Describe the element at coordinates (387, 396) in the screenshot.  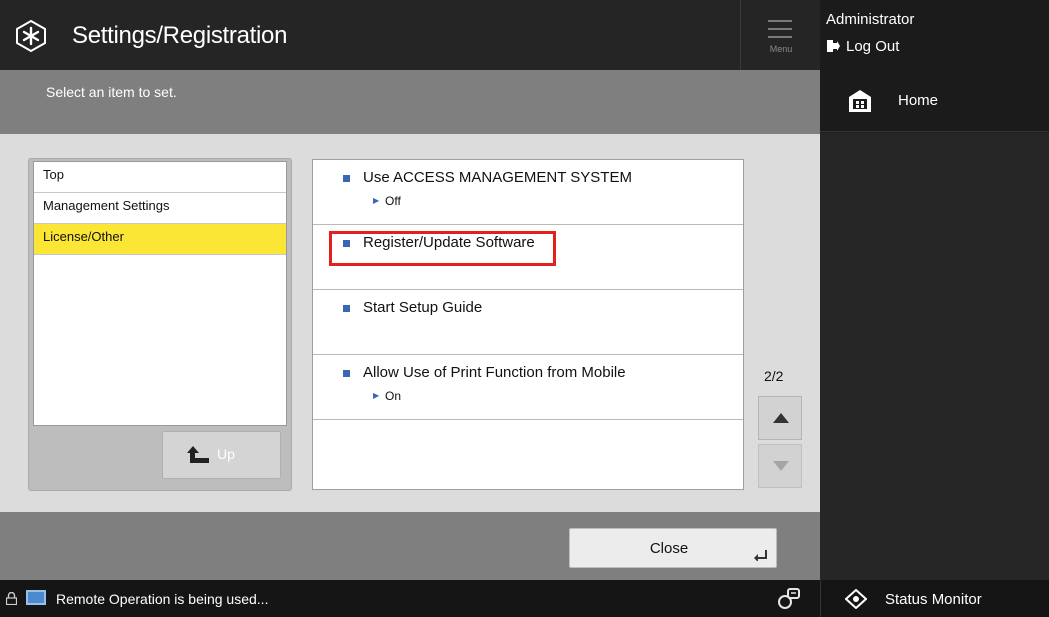
I see `setting-value: On` at that location.